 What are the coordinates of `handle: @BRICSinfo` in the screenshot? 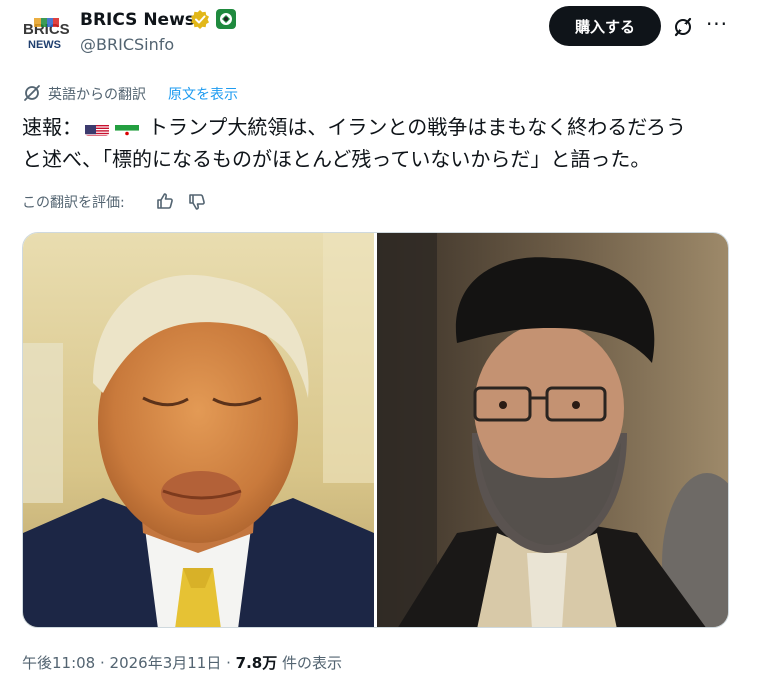 It's located at (127, 44).